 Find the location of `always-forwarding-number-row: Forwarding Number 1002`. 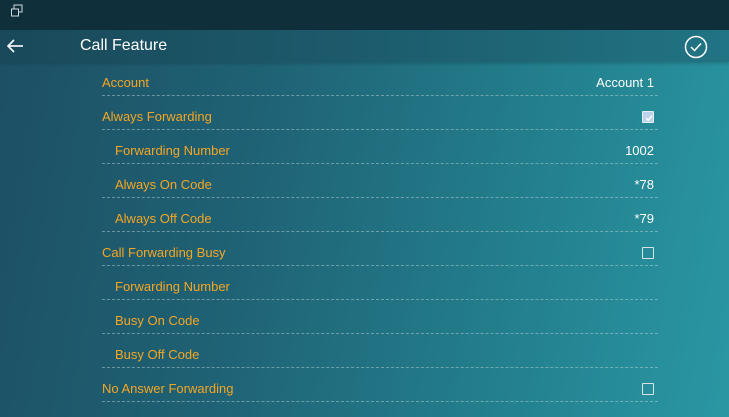

always-forwarding-number-row: Forwarding Number 1002 is located at coordinates (380, 147).